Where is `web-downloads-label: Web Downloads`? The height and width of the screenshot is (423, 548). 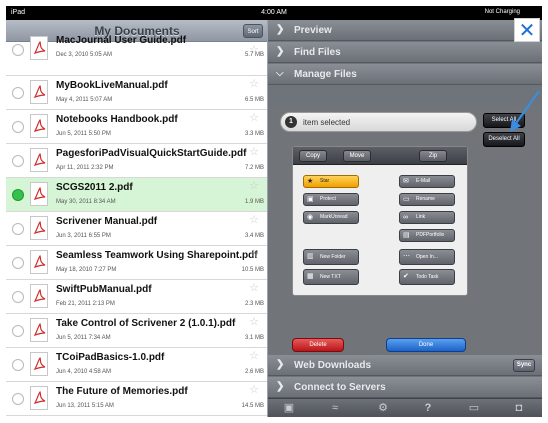 web-downloads-label: Web Downloads is located at coordinates (333, 365).